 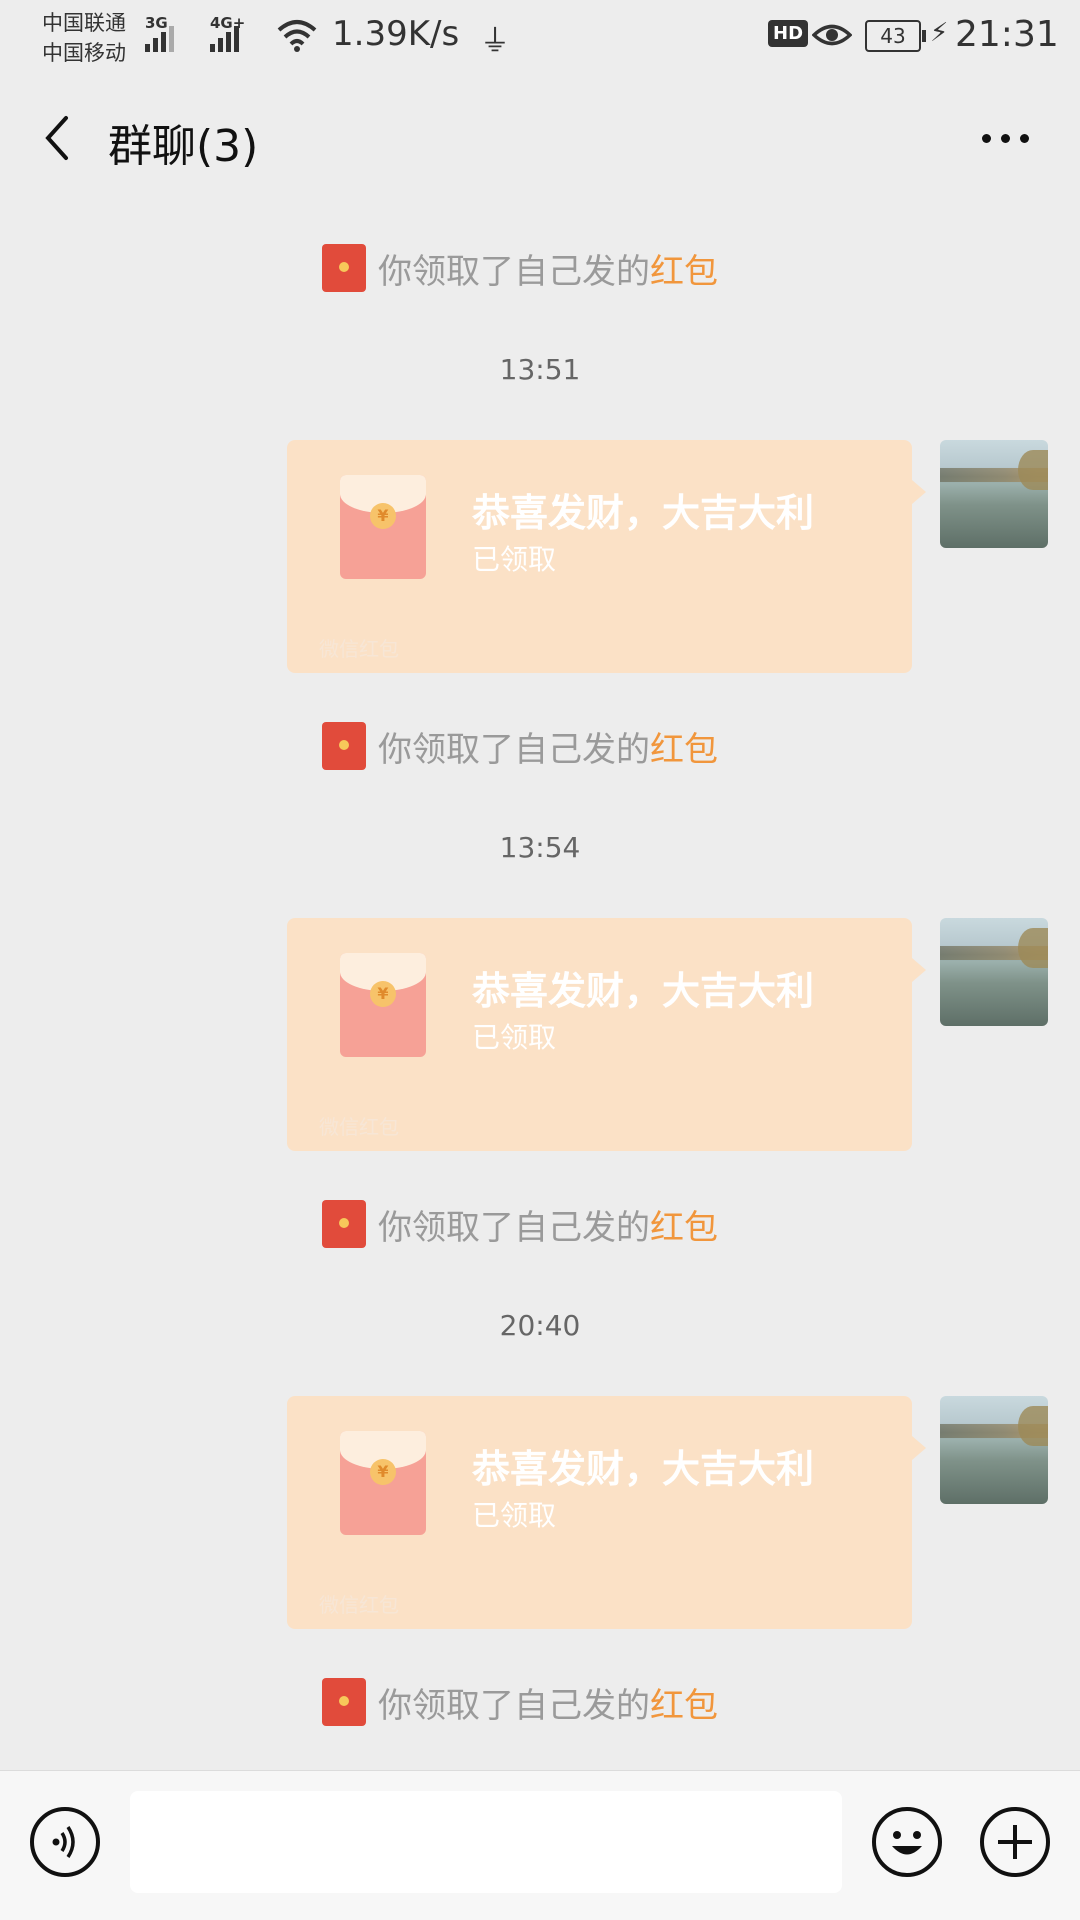 What do you see at coordinates (396, 34) in the screenshot?
I see `network-speed: 1.39K/s` at bounding box center [396, 34].